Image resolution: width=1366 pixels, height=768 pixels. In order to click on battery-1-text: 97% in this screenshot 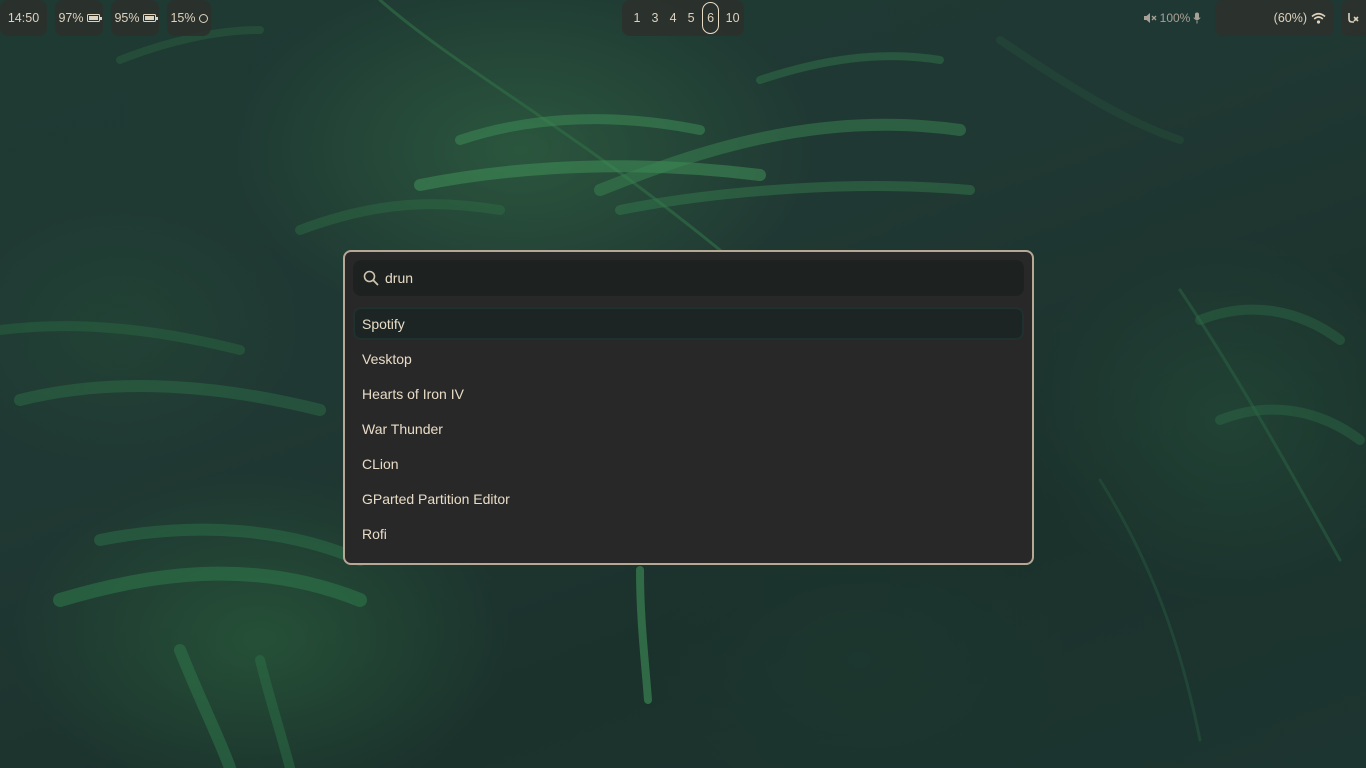, I will do `click(71, 18)`.